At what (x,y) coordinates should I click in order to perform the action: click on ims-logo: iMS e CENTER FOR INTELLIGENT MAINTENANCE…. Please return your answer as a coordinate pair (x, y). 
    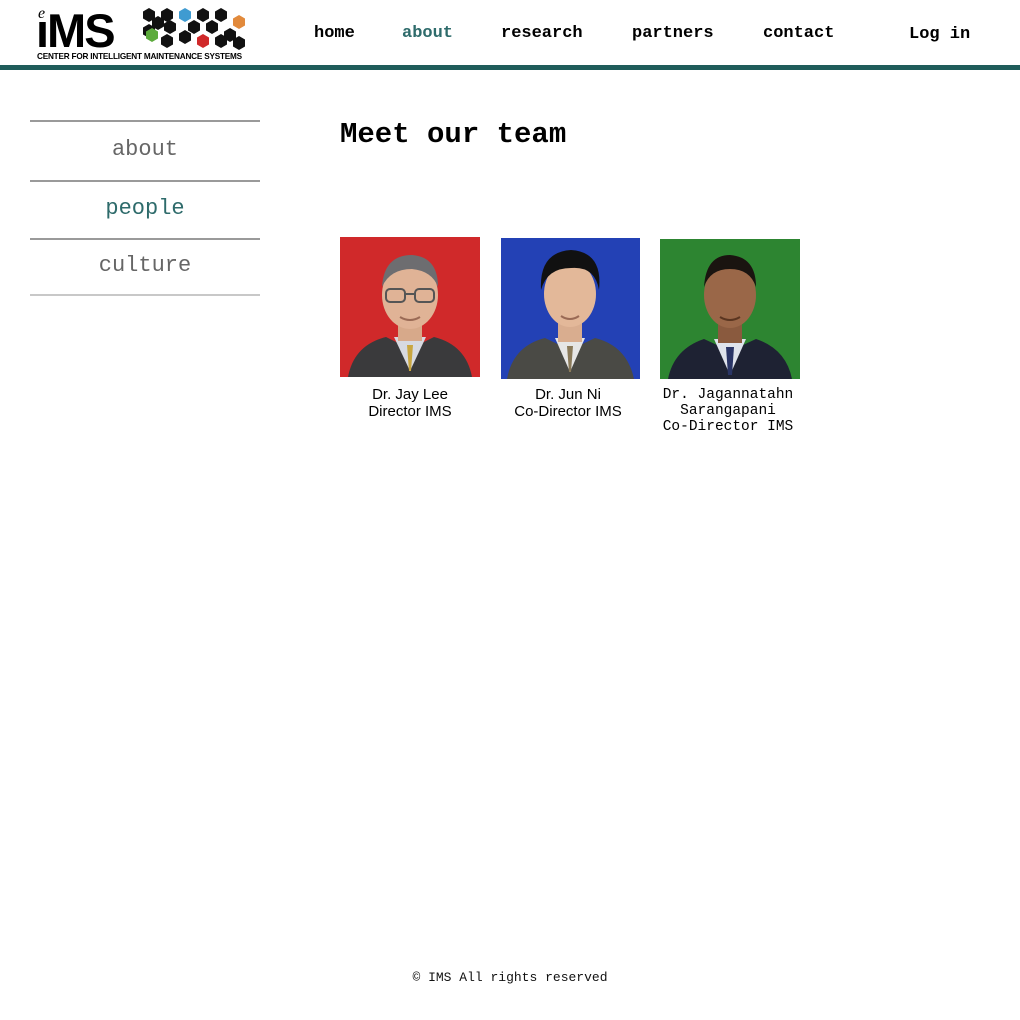
    Looking at the image, I should click on (141, 35).